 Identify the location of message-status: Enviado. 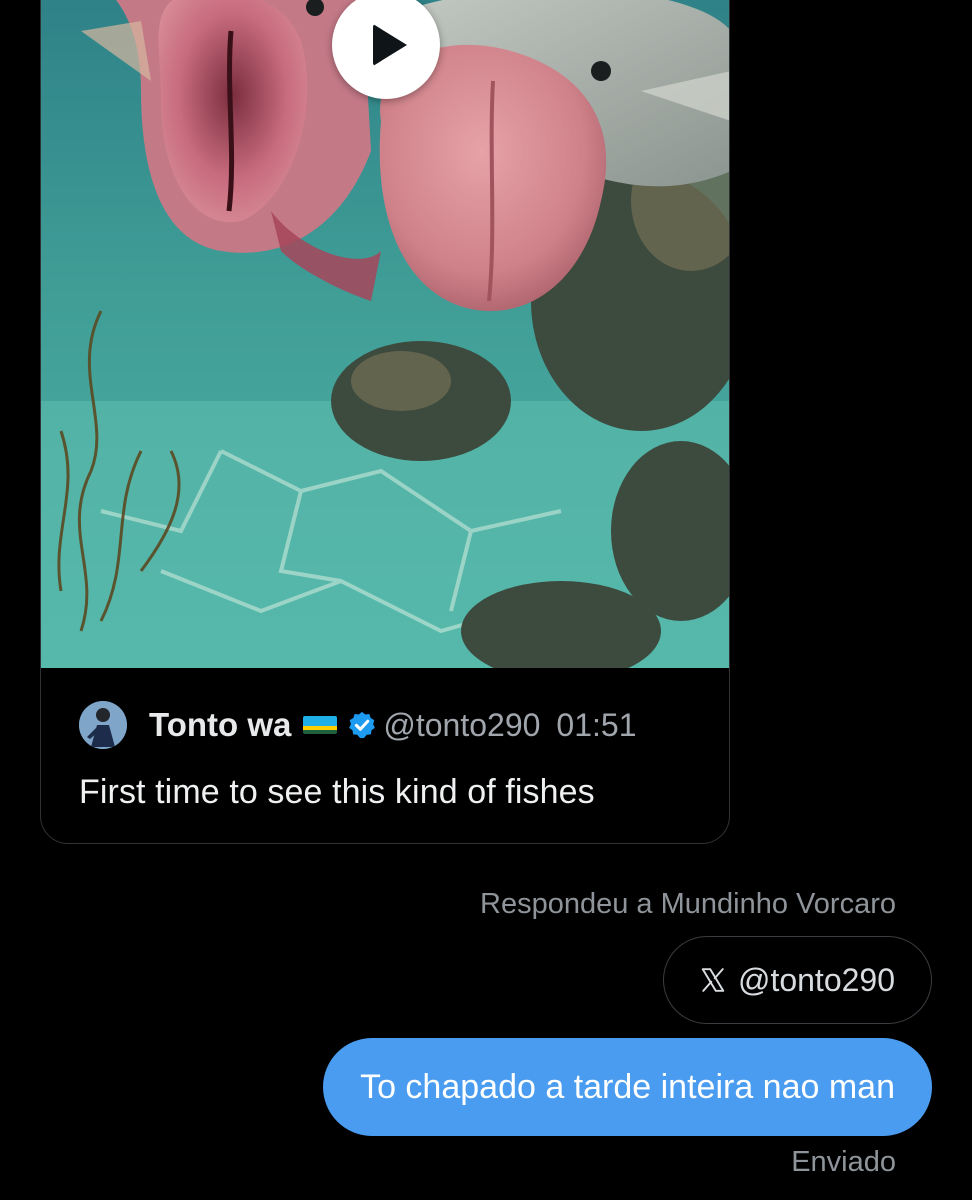
(843, 1162).